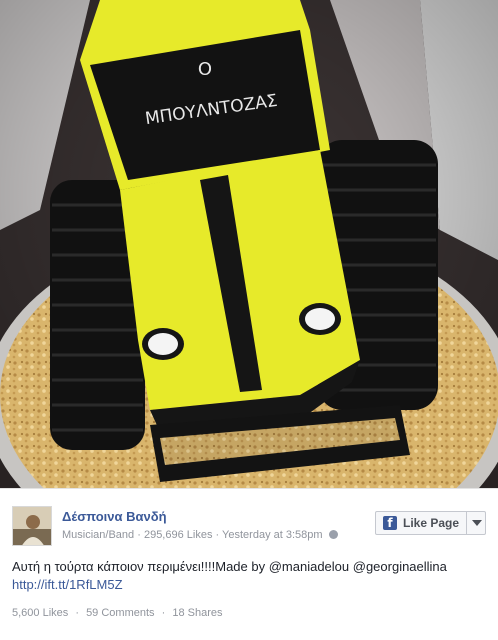  What do you see at coordinates (67, 584) in the screenshot?
I see `post-link: http://ift.tt/1RfLM5Z` at bounding box center [67, 584].